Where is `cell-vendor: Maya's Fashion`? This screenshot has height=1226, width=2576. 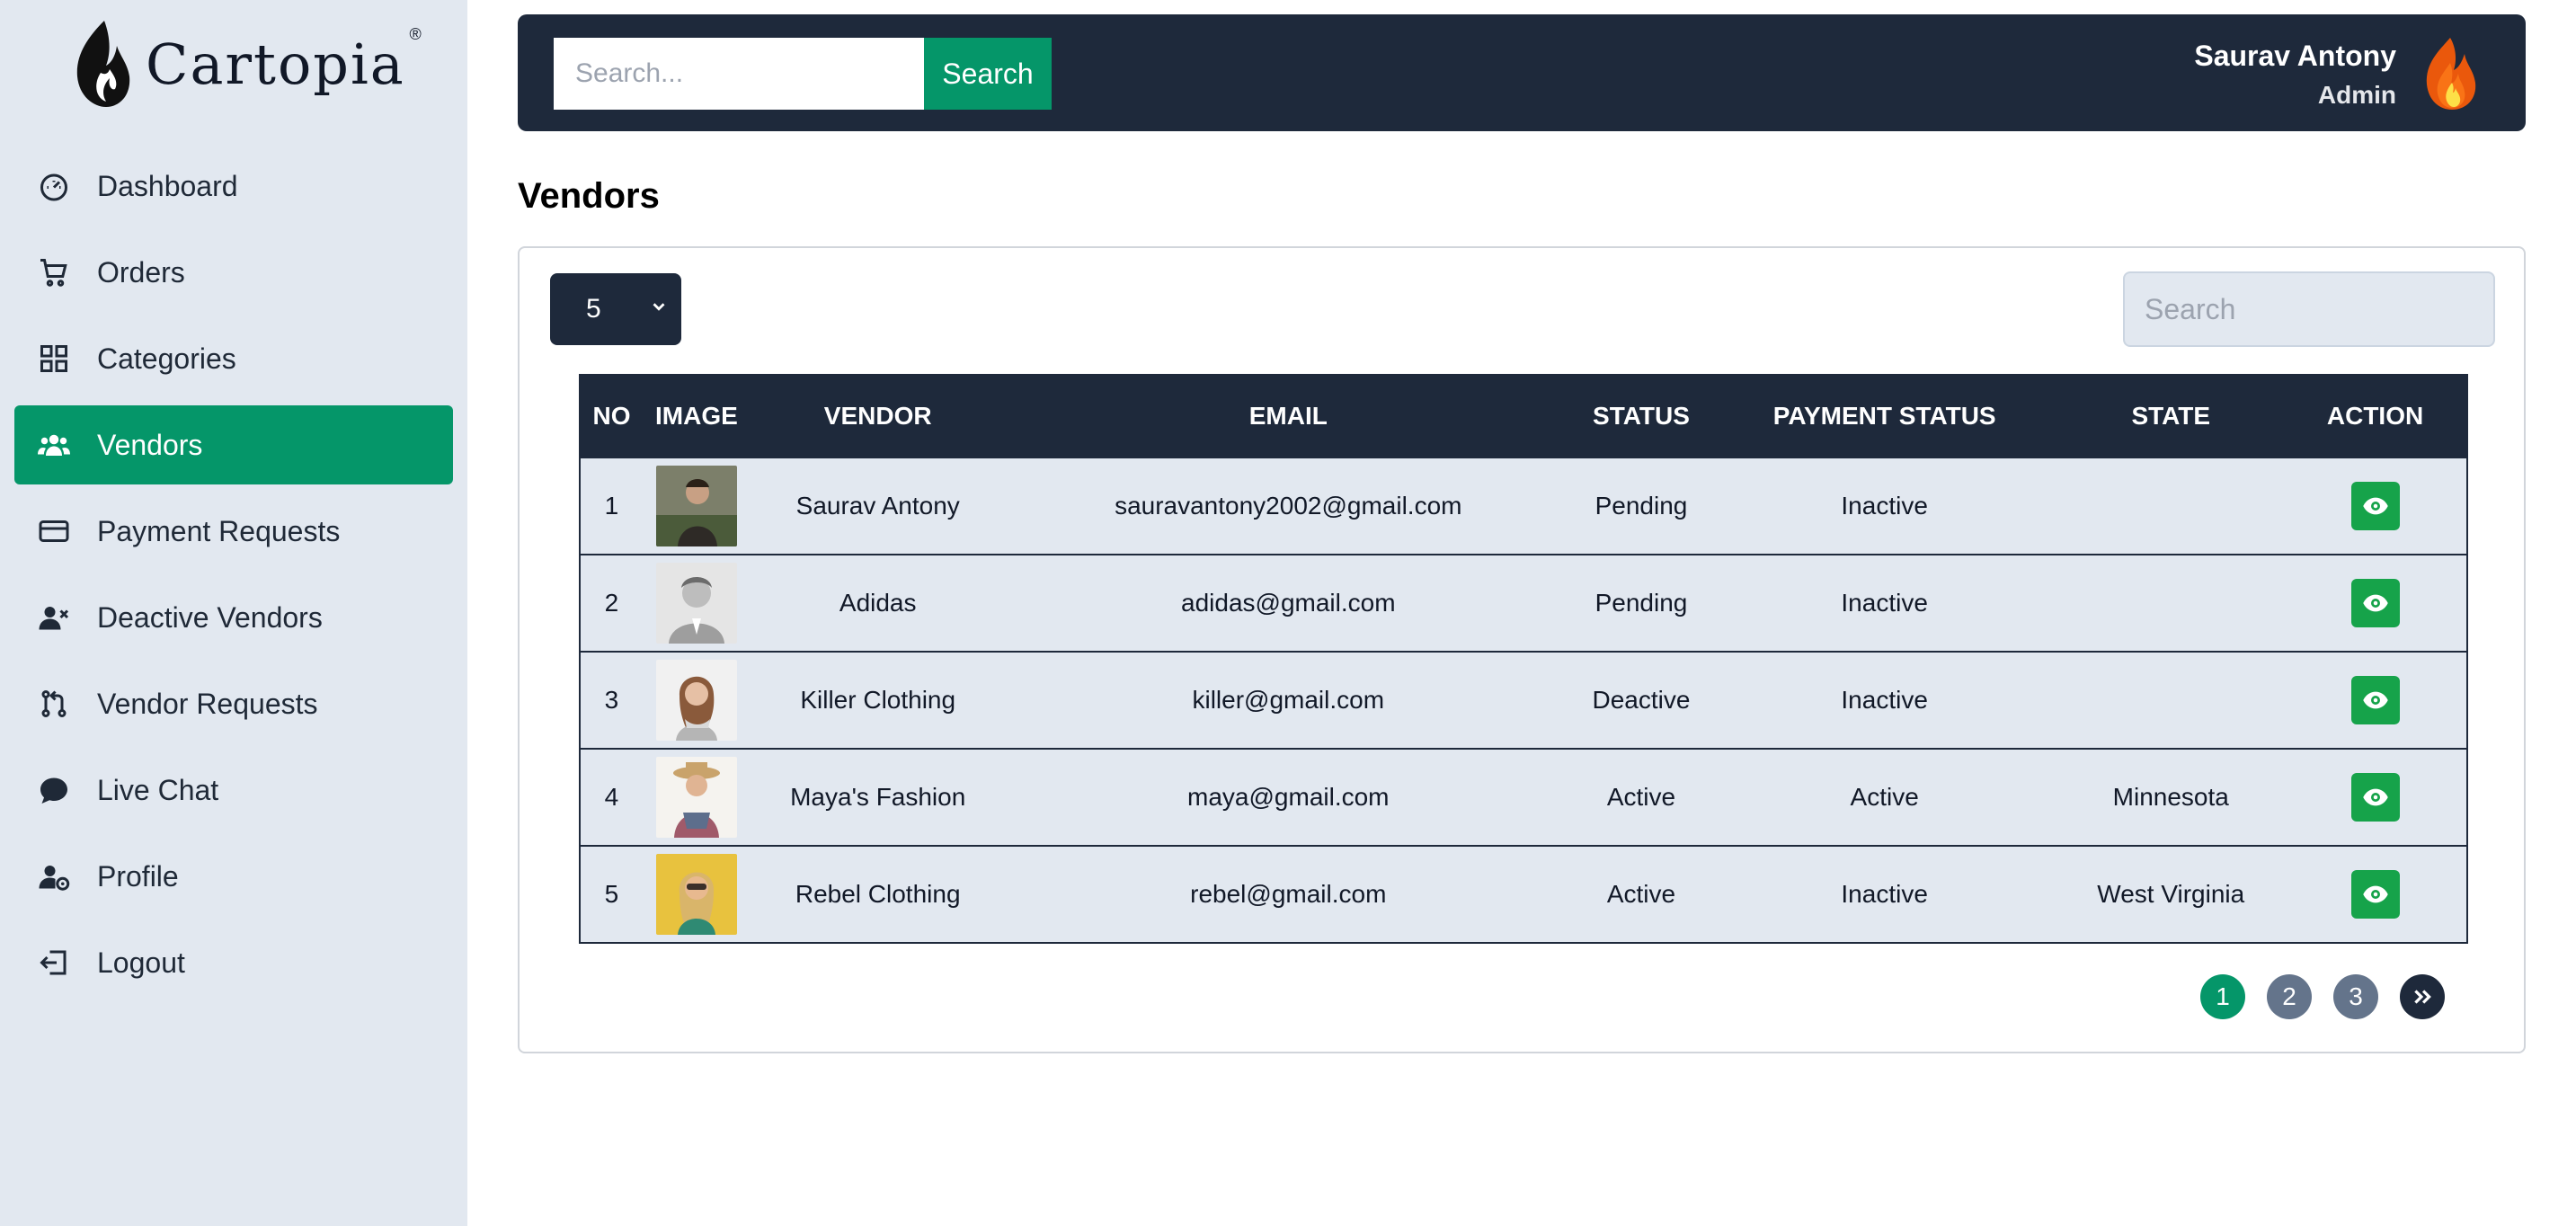
cell-vendor: Maya's Fashion is located at coordinates (878, 797).